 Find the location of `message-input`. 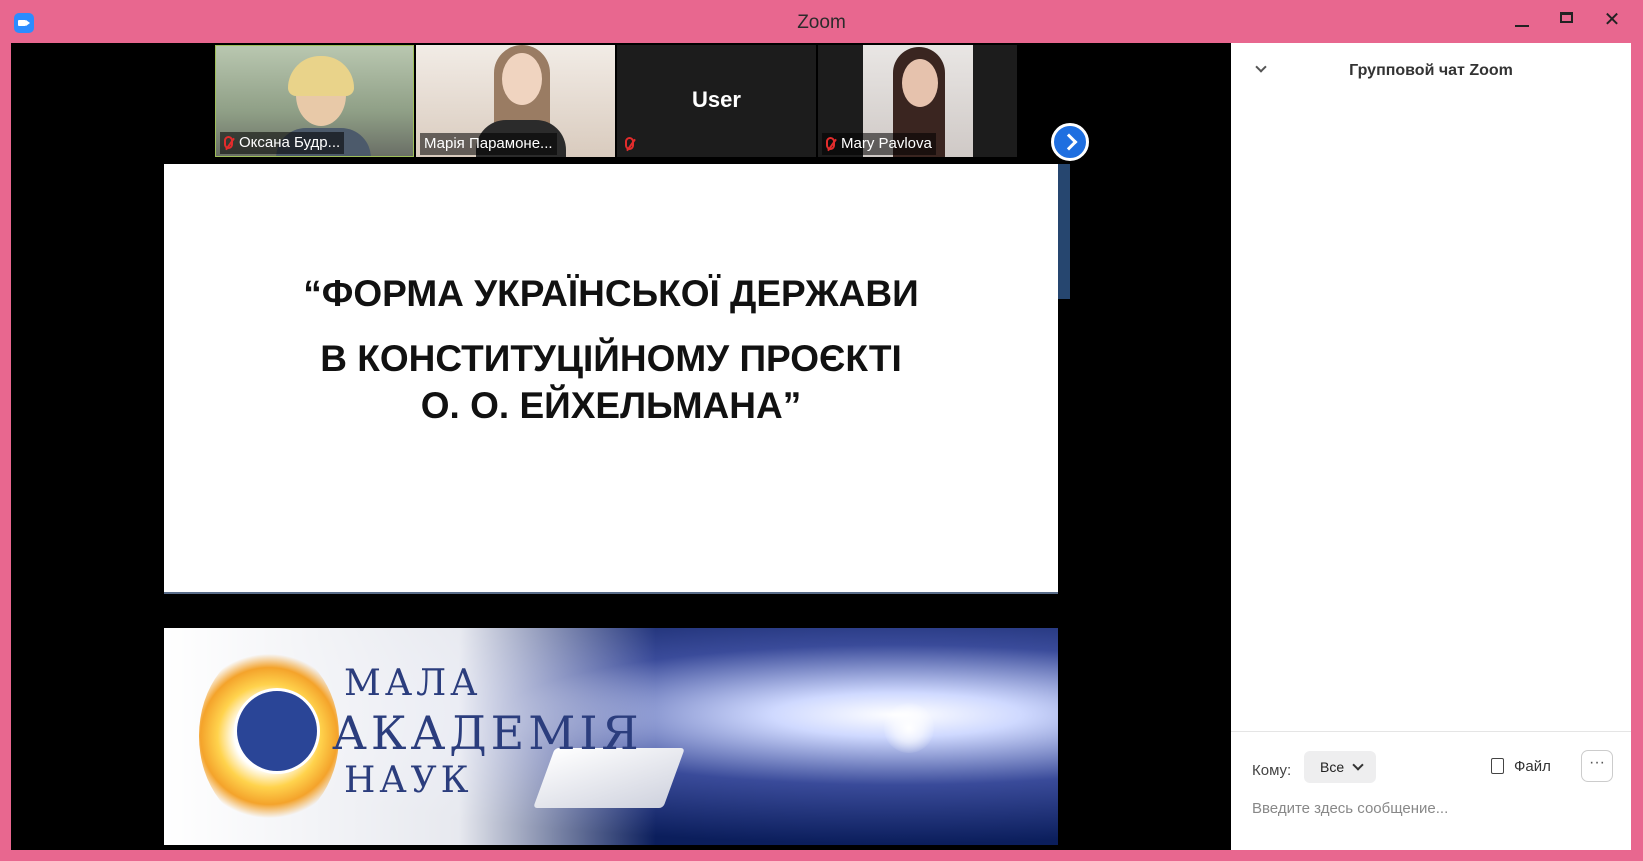

message-input is located at coordinates (1432, 808).